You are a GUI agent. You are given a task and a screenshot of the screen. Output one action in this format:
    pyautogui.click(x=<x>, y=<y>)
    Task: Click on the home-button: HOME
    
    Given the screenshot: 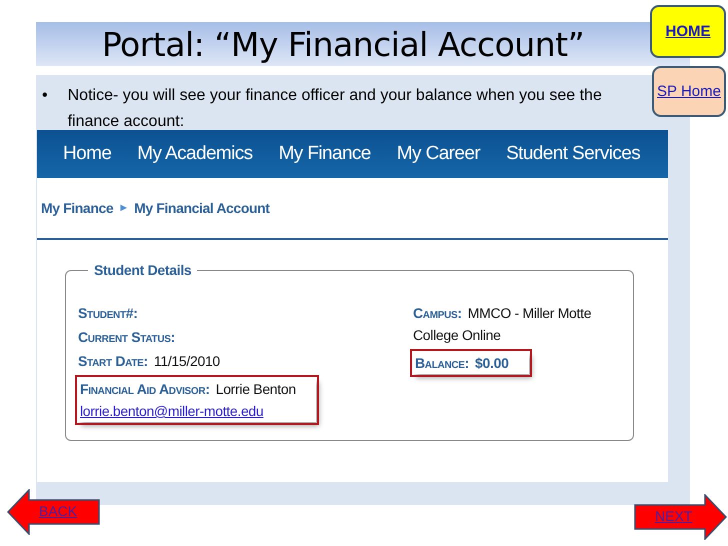 What is the action you would take?
    pyautogui.click(x=688, y=31)
    